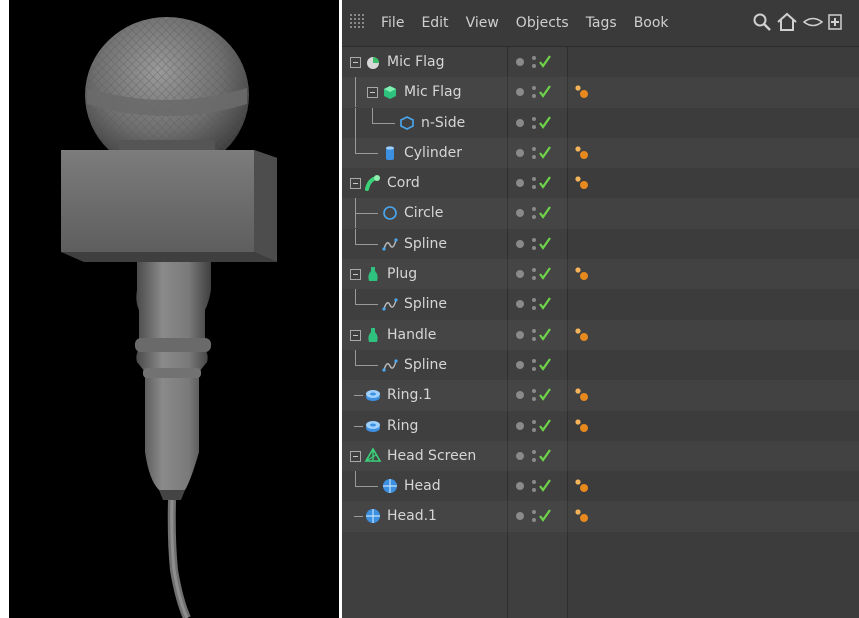 Image resolution: width=859 pixels, height=618 pixels. I want to click on menu-objects: Objects, so click(551, 23).